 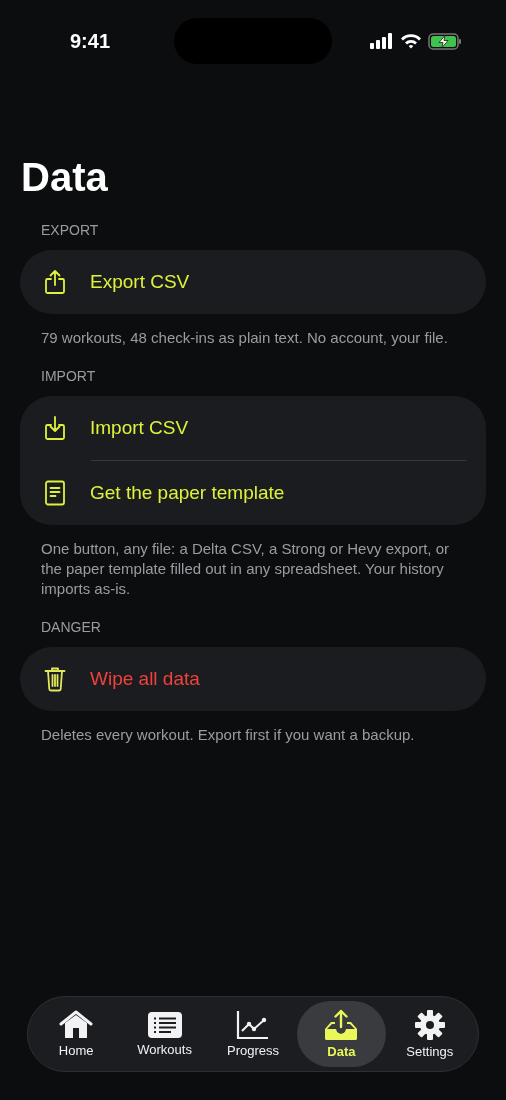 I want to click on battery-icon, so click(x=445, y=41).